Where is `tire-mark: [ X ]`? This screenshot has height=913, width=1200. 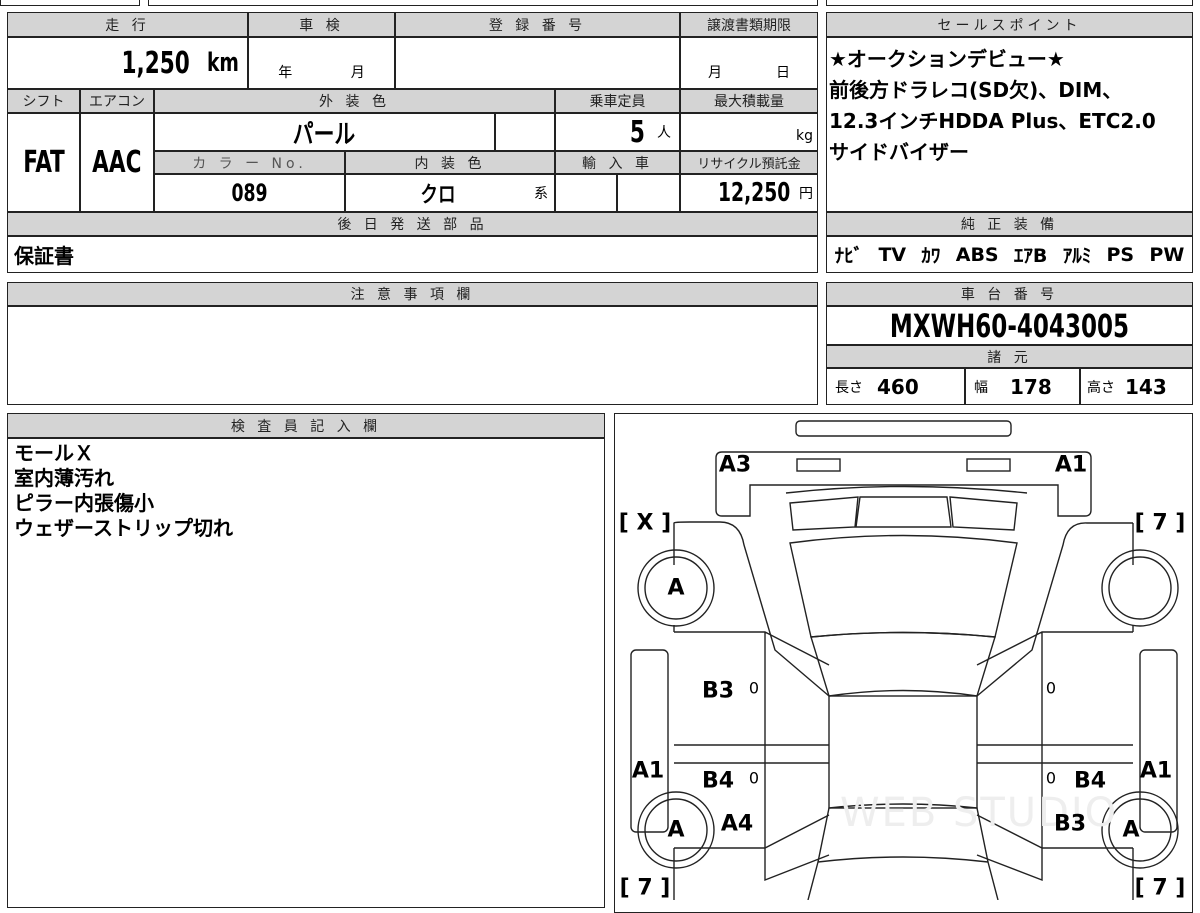
tire-mark: [ X ] is located at coordinates (645, 523).